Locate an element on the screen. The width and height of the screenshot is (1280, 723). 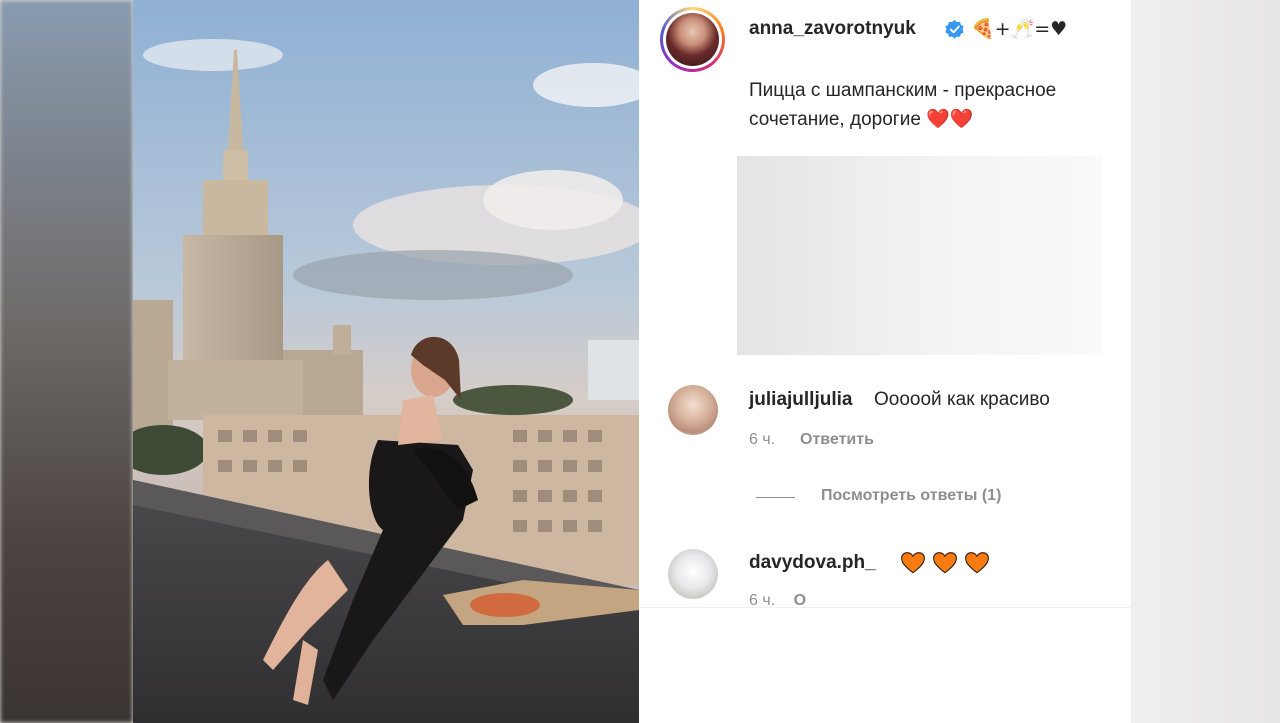
view-replies-button: Посмотреть ответы (1) is located at coordinates (911, 496).